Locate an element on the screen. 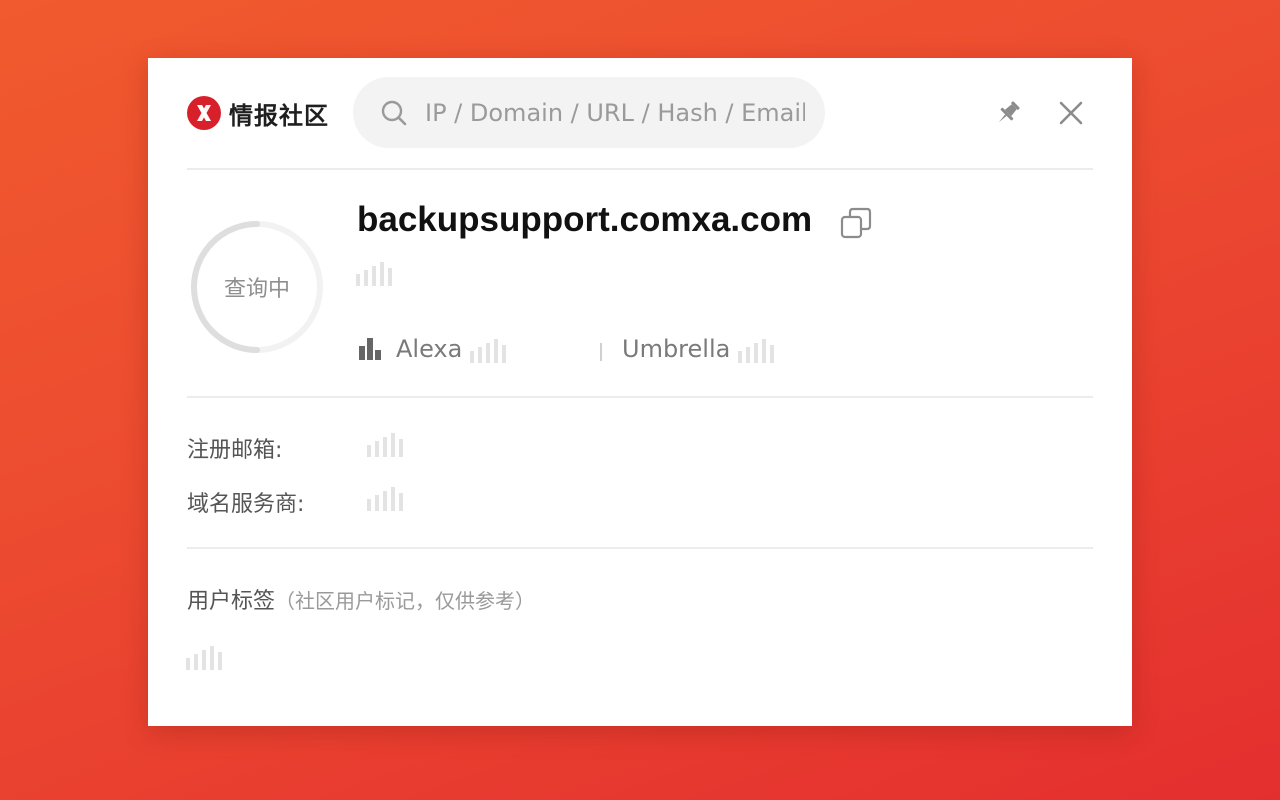  loading-spinner: 查询中 is located at coordinates (257, 287).